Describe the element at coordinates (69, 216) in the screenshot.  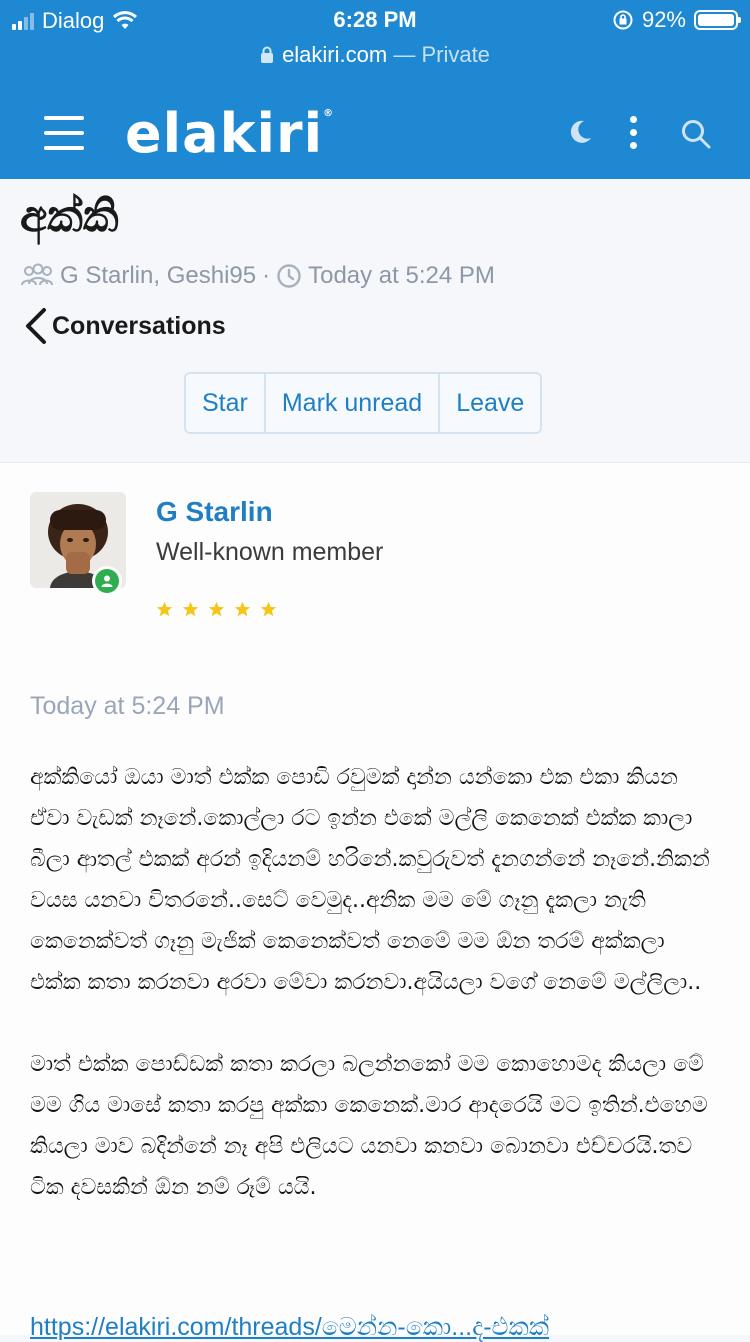
I see `conversation-title: අක්කි` at that location.